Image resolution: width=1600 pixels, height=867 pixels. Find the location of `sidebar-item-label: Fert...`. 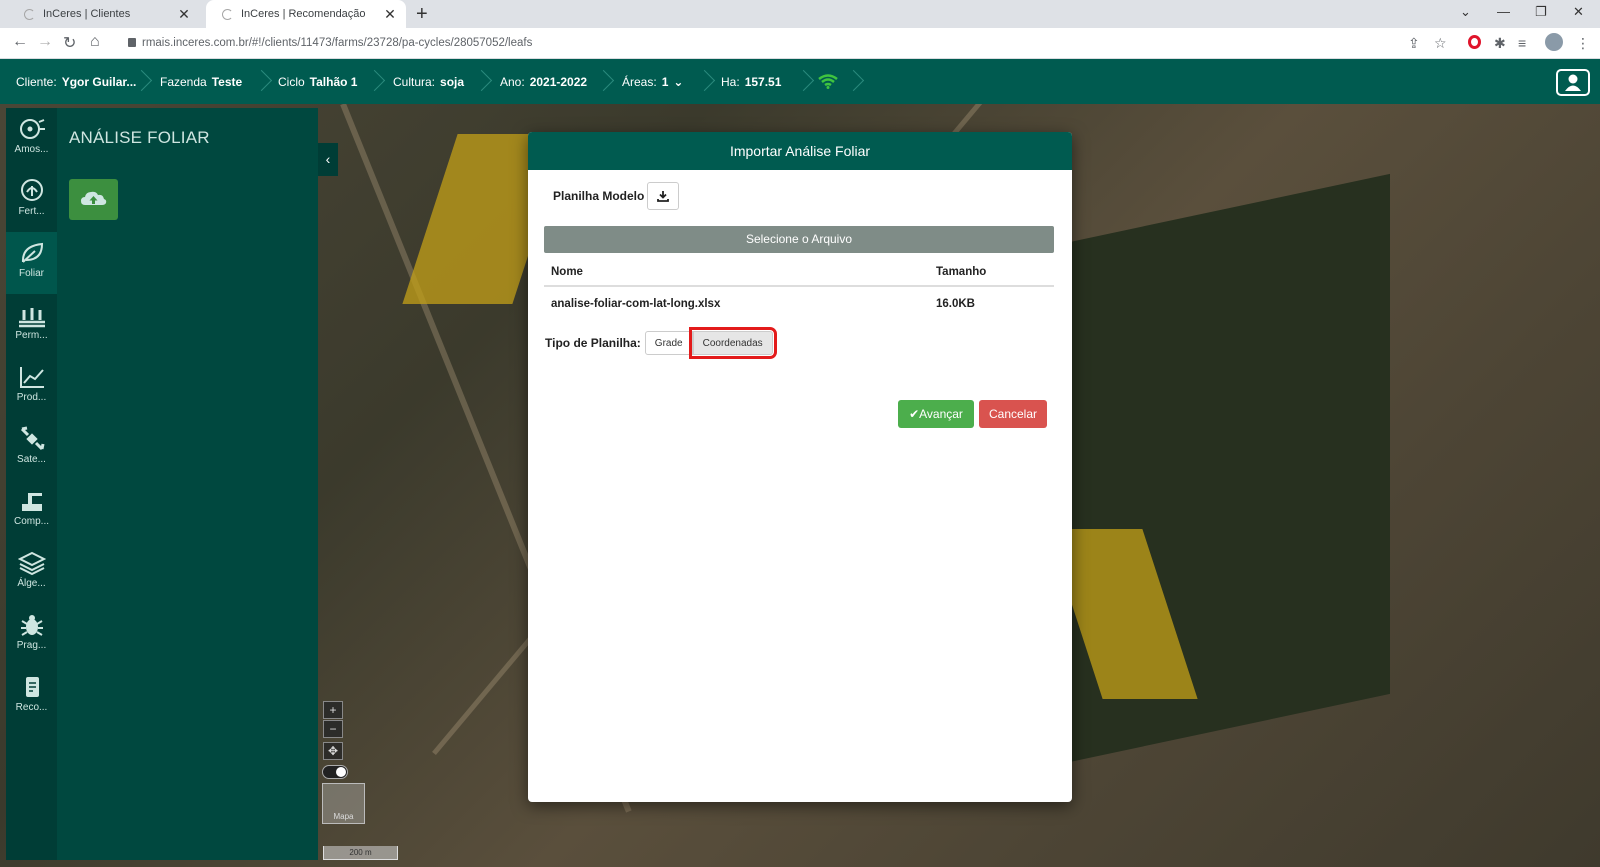

sidebar-item-label: Fert... is located at coordinates (31, 211).